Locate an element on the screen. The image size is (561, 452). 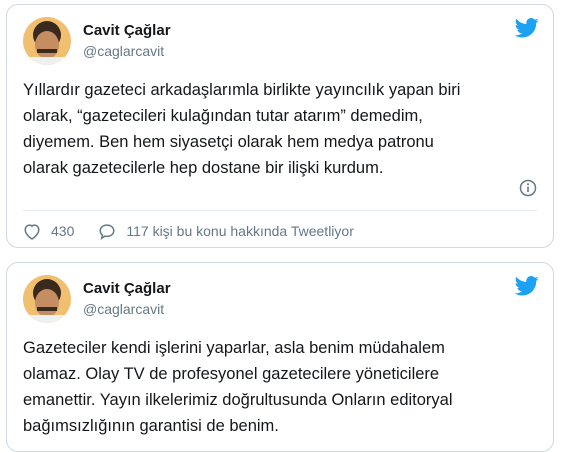
divider is located at coordinates (280, 210).